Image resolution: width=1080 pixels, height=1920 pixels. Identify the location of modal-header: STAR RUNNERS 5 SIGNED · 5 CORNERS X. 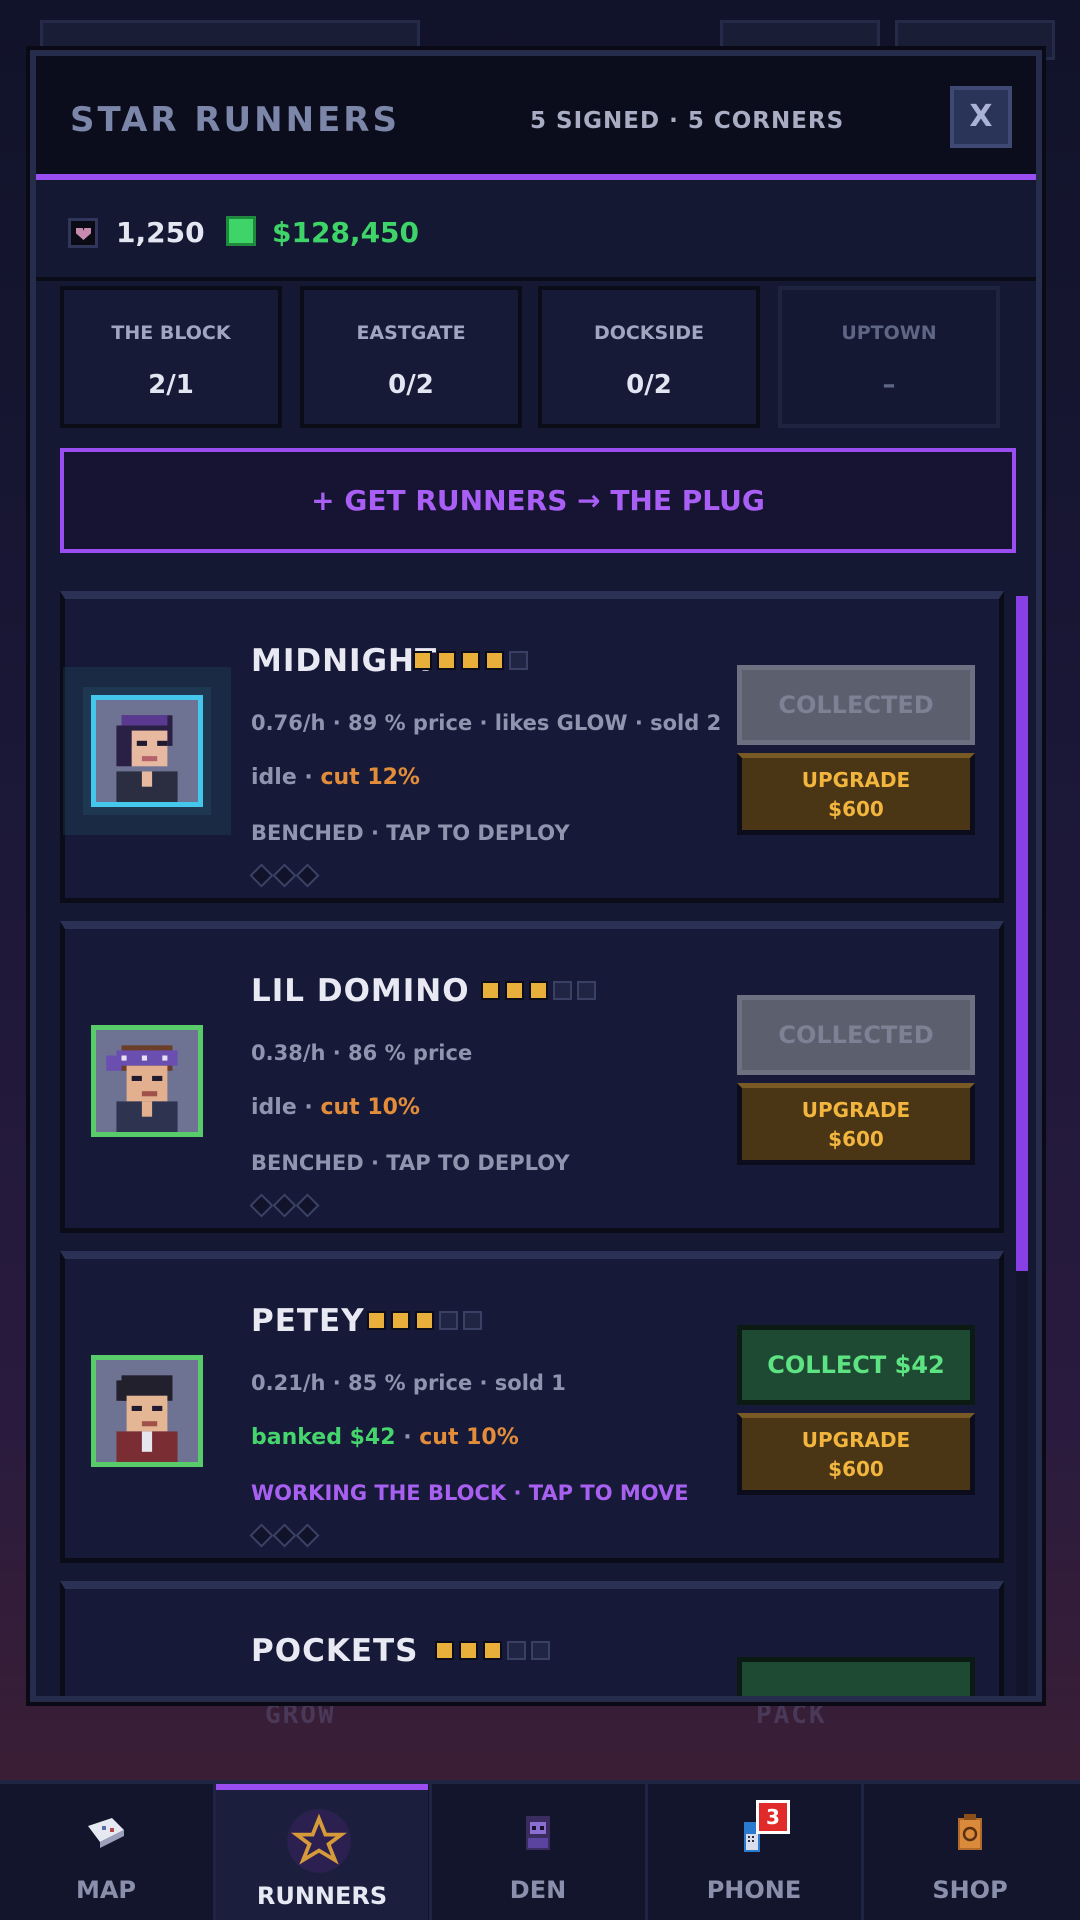
(536, 118).